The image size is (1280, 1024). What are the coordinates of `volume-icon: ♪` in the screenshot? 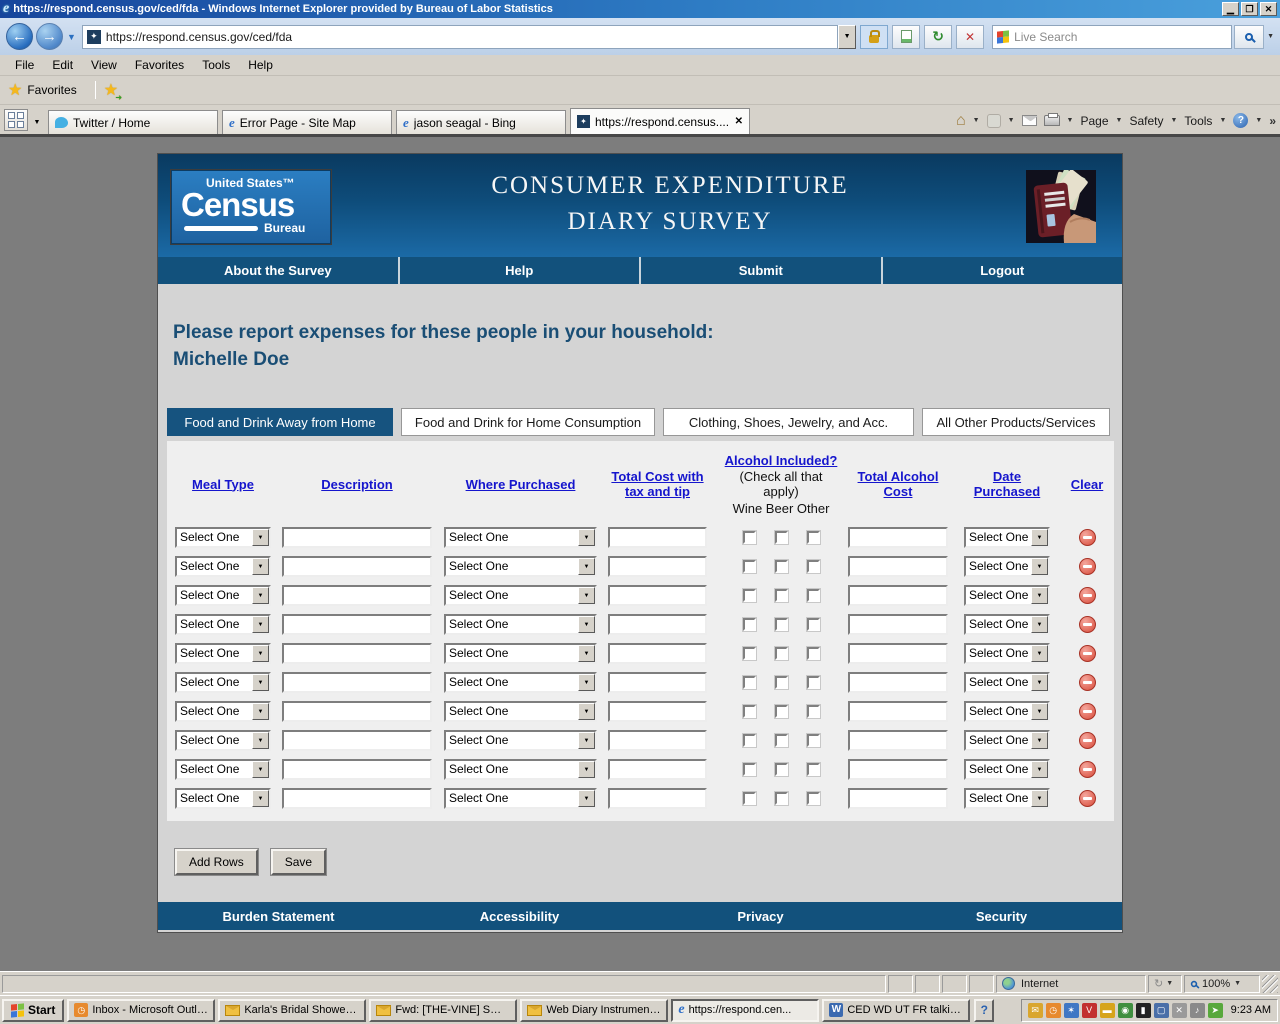 It's located at (1197, 1010).